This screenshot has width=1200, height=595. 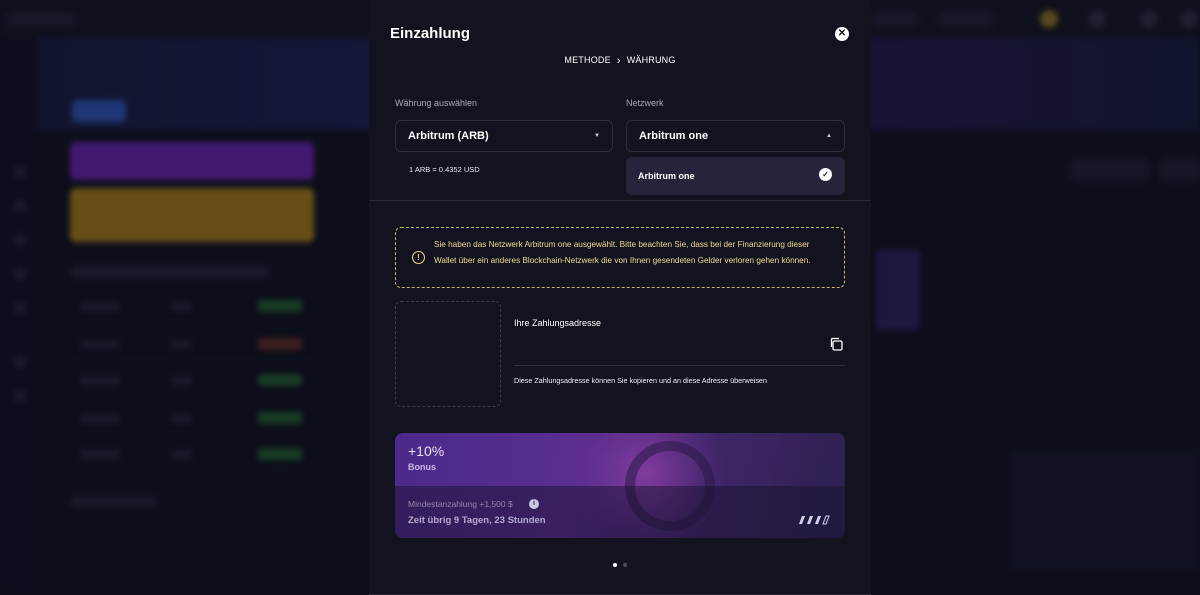 What do you see at coordinates (625, 565) in the screenshot?
I see `pager-dot` at bounding box center [625, 565].